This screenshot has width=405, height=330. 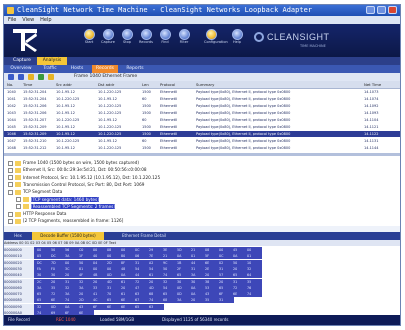 I want to click on tab-ethernet-detail: Ethernet Frame Detail, so click(x=144, y=236).